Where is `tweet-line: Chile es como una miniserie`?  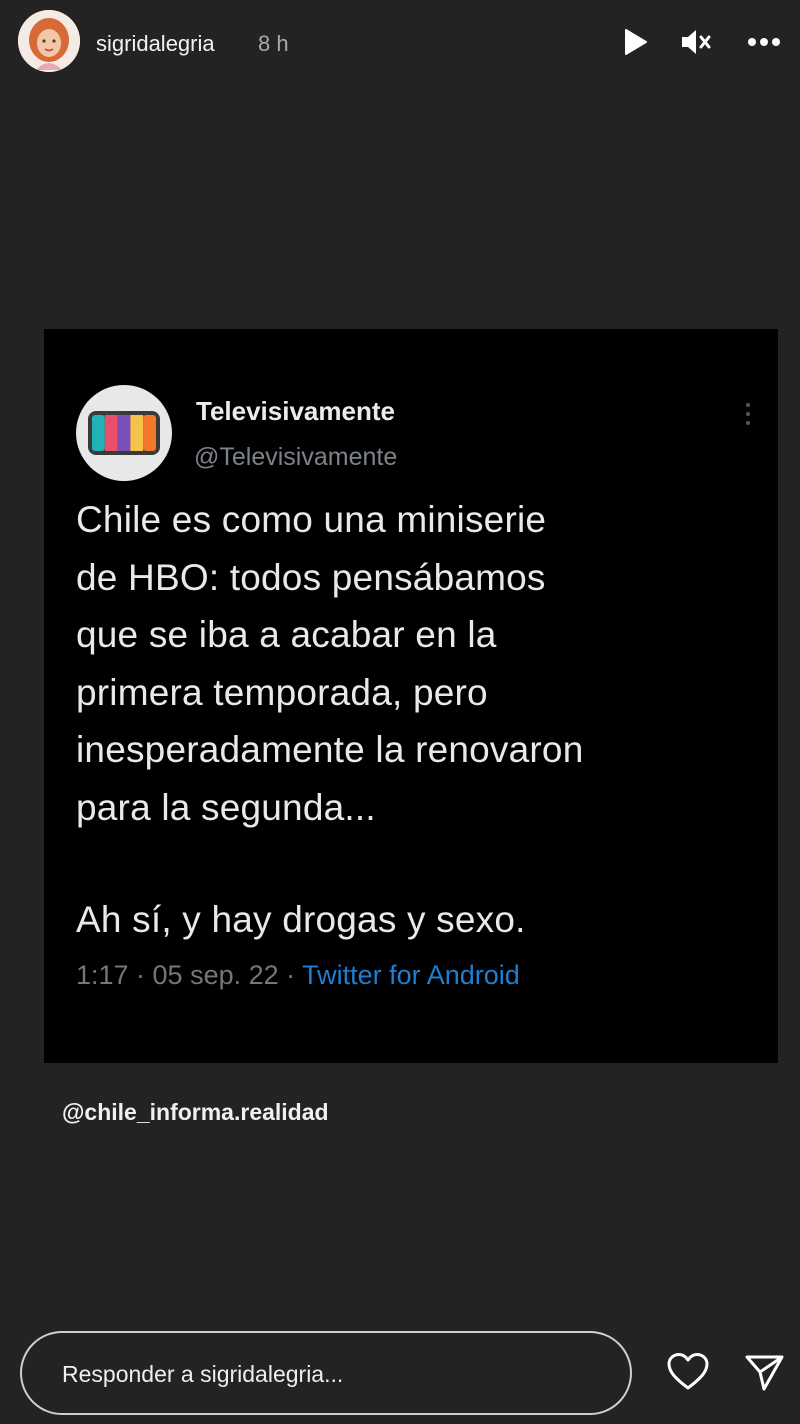
tweet-line: Chile es como una miniserie is located at coordinates (311, 519).